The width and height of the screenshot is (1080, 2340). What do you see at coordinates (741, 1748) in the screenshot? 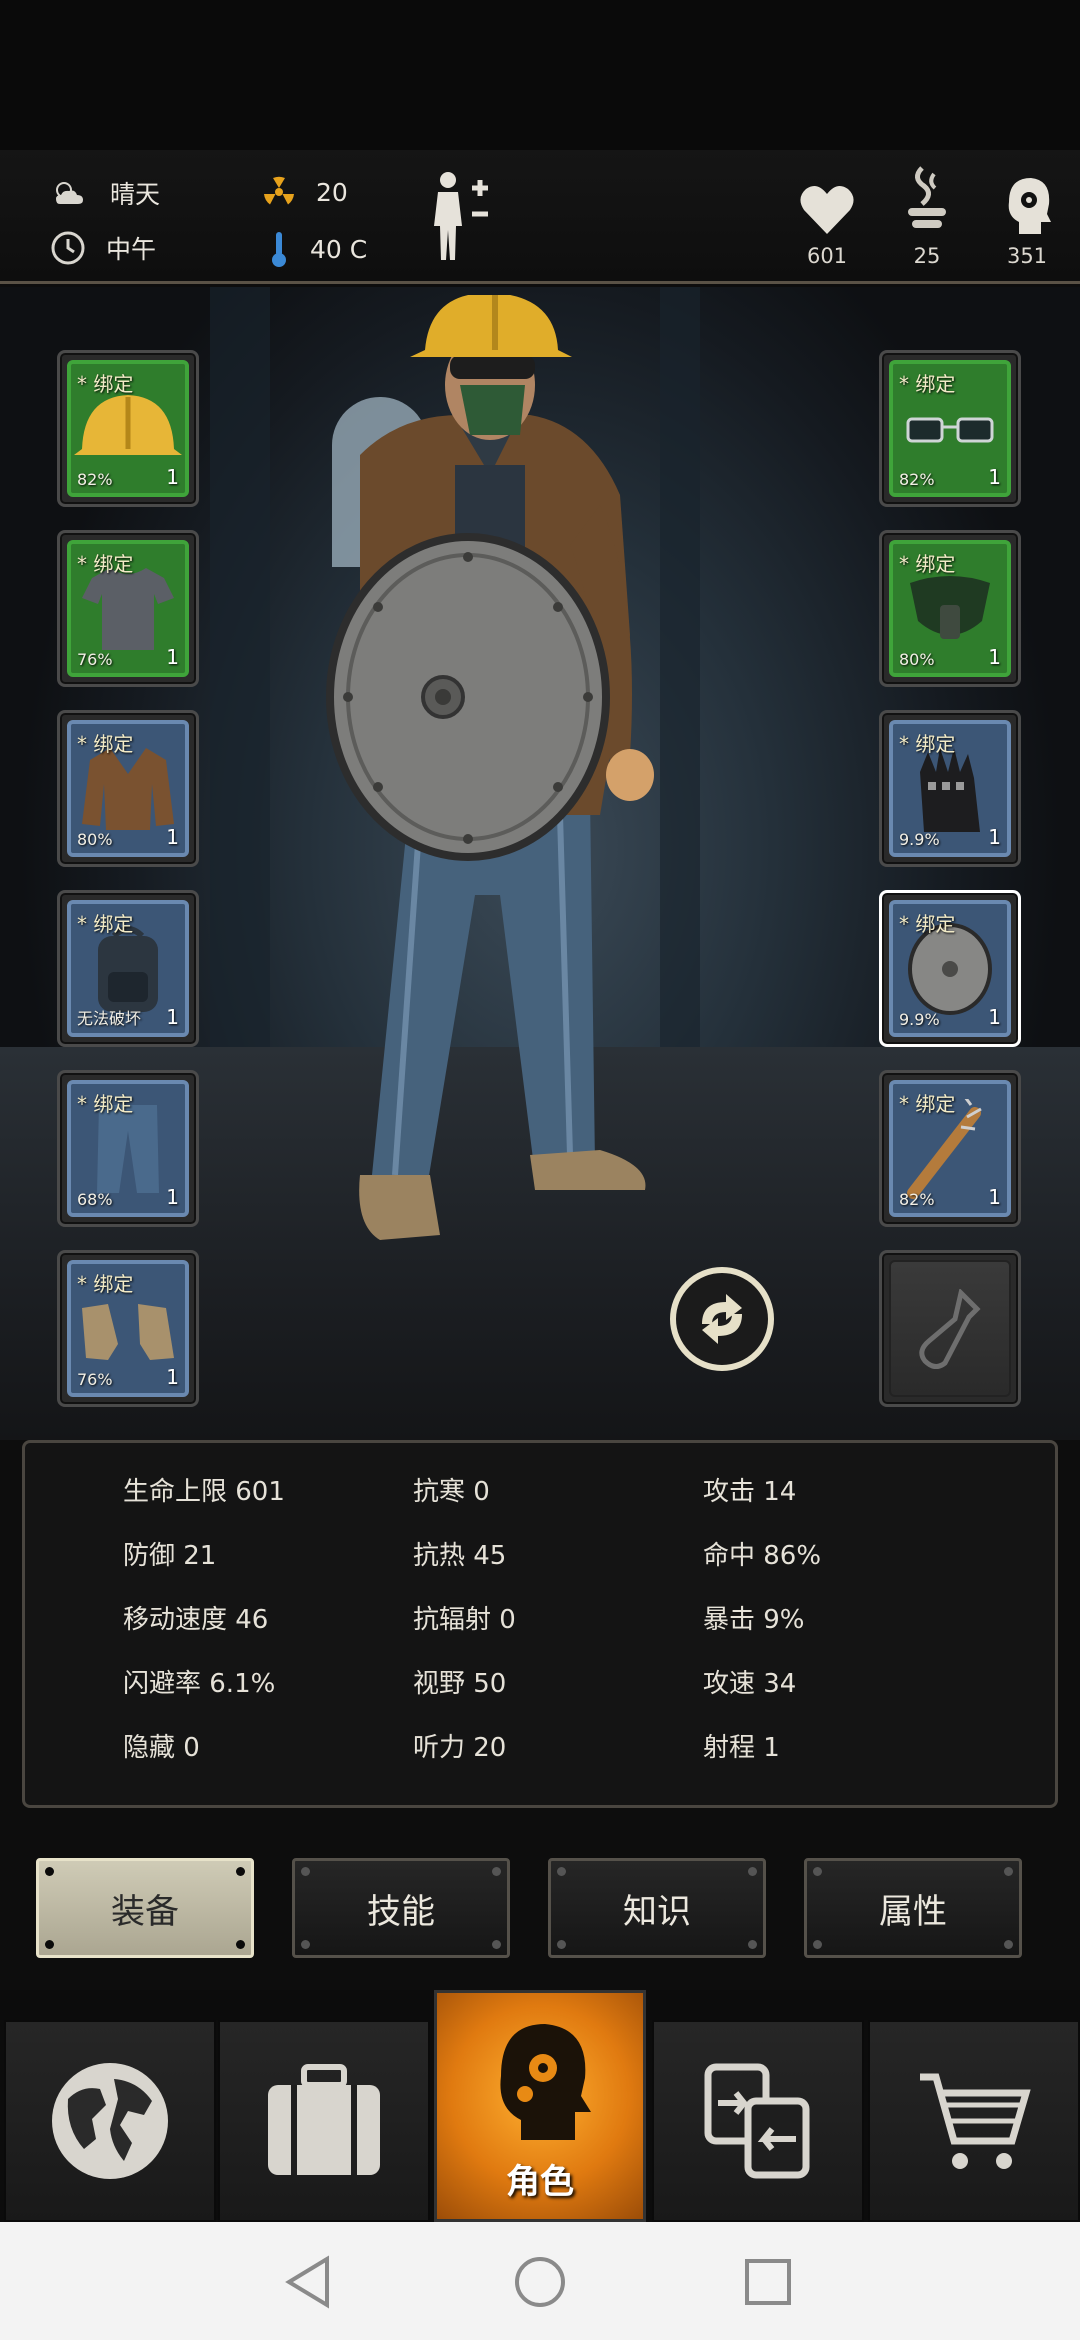
I see `stat-range: 射程 1` at bounding box center [741, 1748].